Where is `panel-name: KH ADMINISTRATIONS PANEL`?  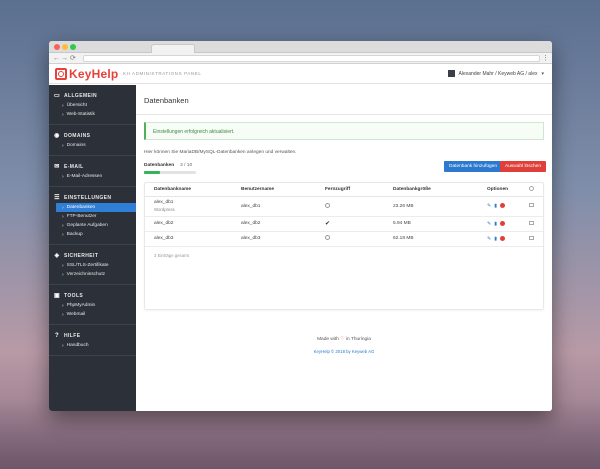
panel-name: KH ADMINISTRATIONS PANEL is located at coordinates (162, 73).